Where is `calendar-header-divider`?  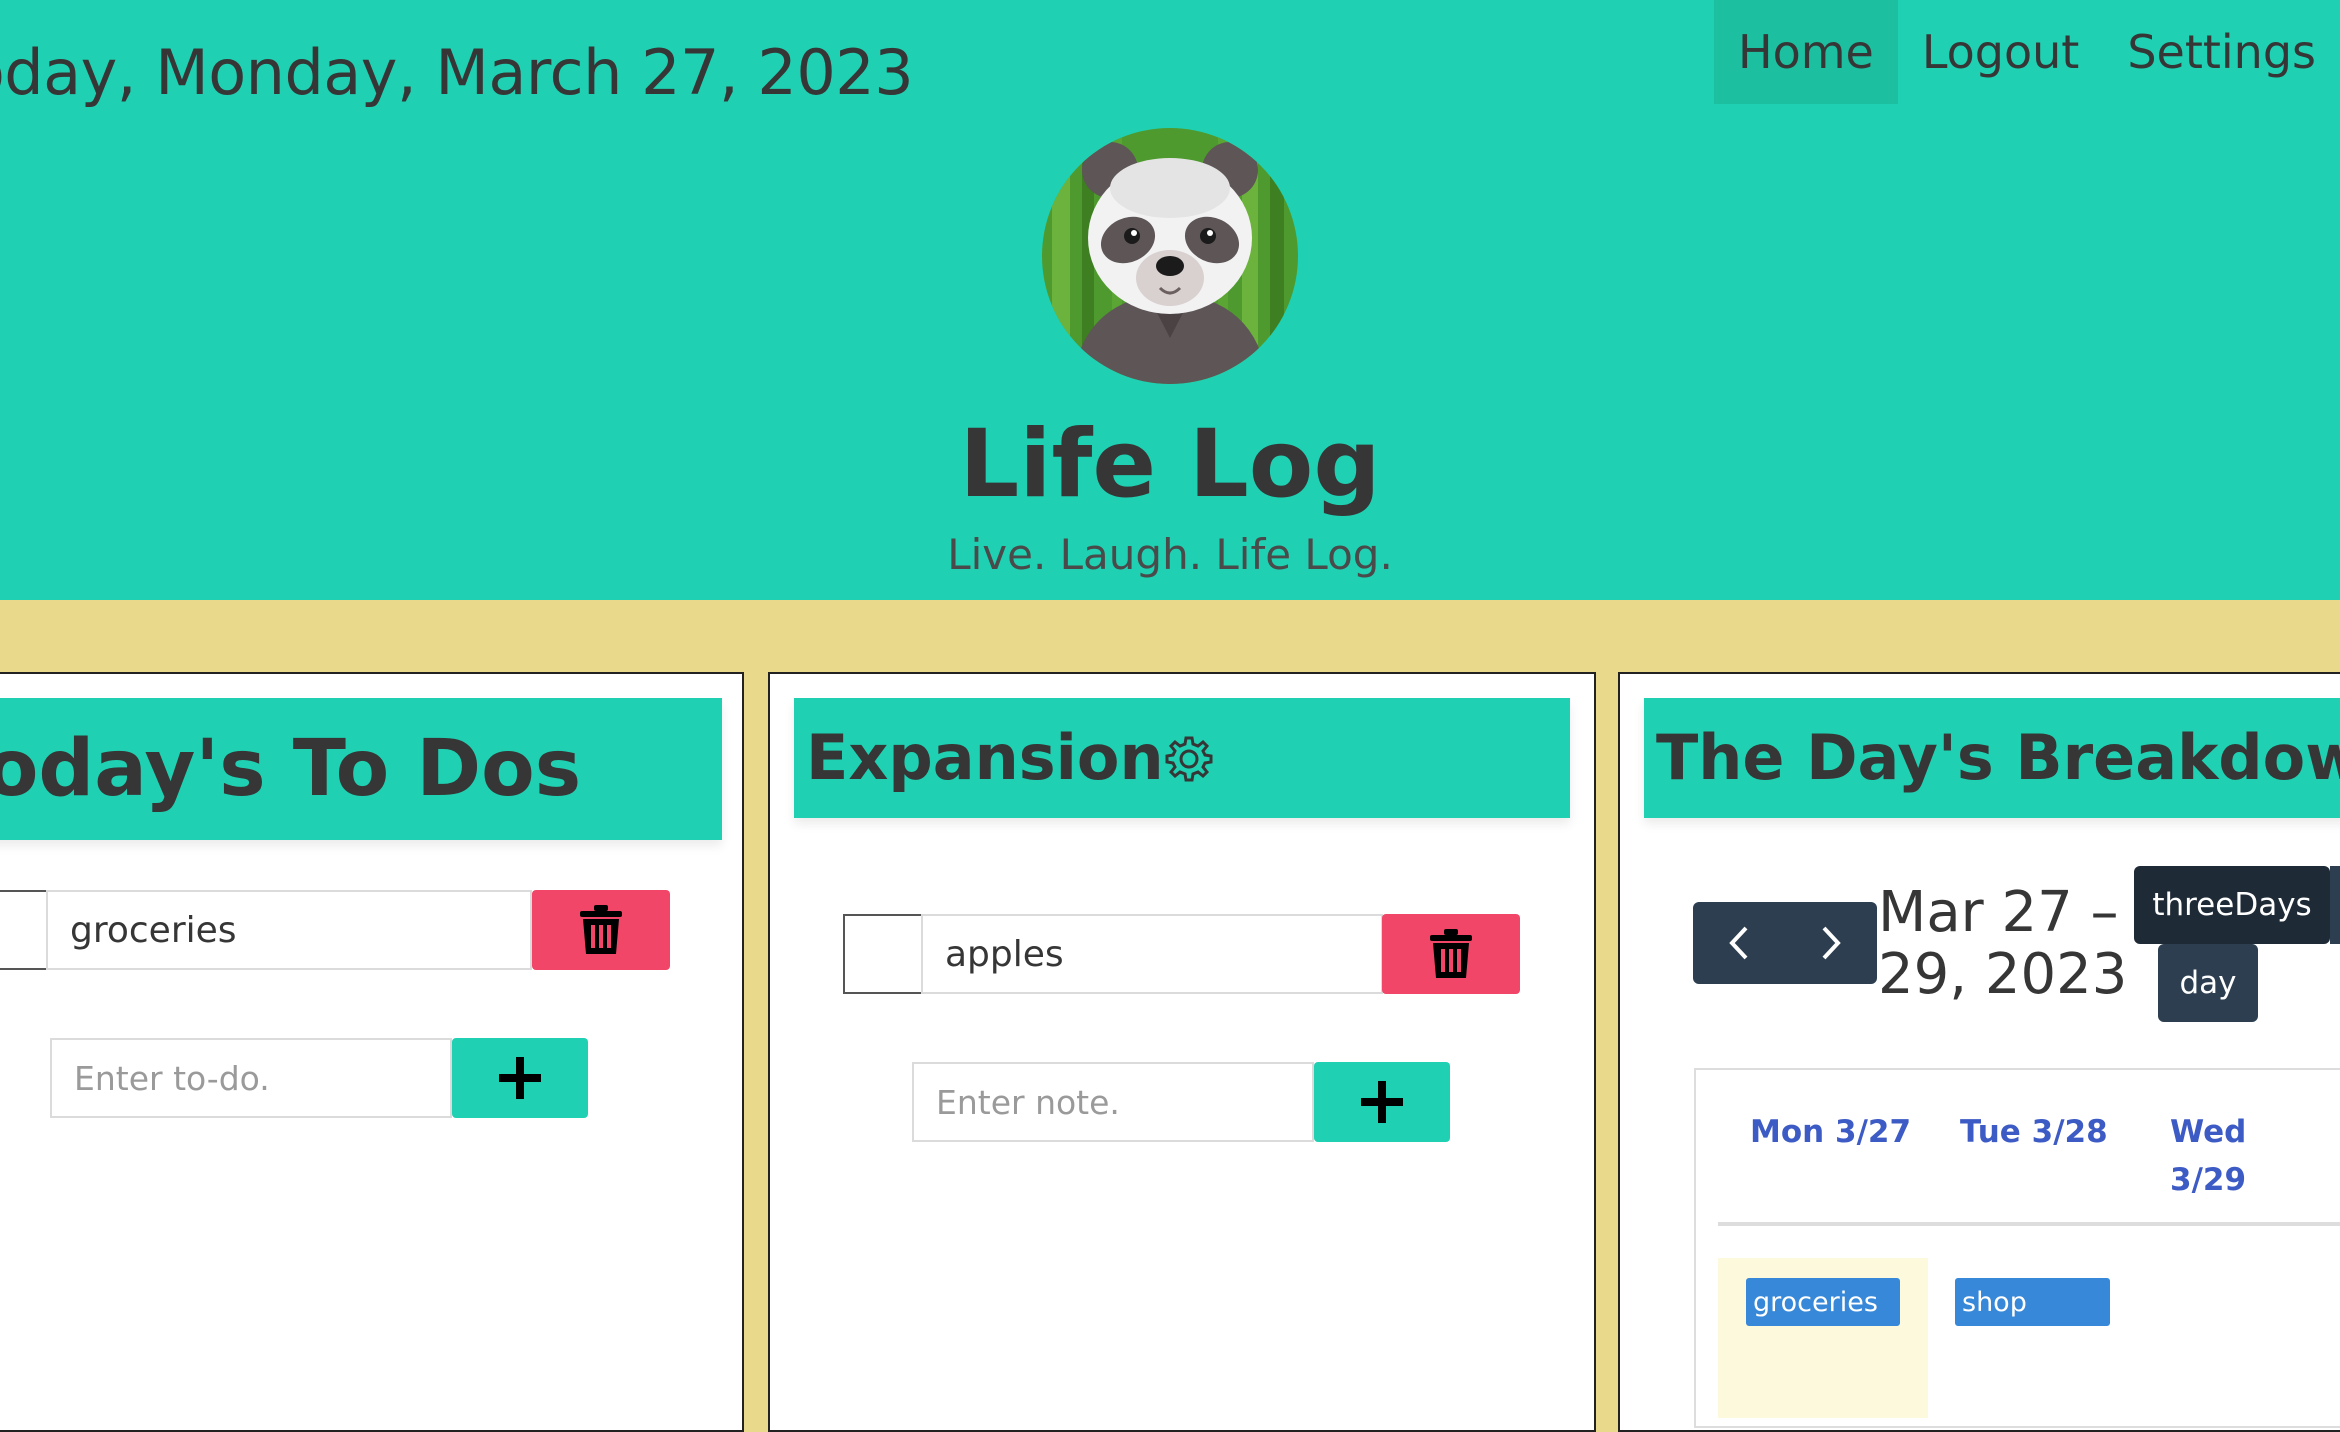 calendar-header-divider is located at coordinates (2029, 1224).